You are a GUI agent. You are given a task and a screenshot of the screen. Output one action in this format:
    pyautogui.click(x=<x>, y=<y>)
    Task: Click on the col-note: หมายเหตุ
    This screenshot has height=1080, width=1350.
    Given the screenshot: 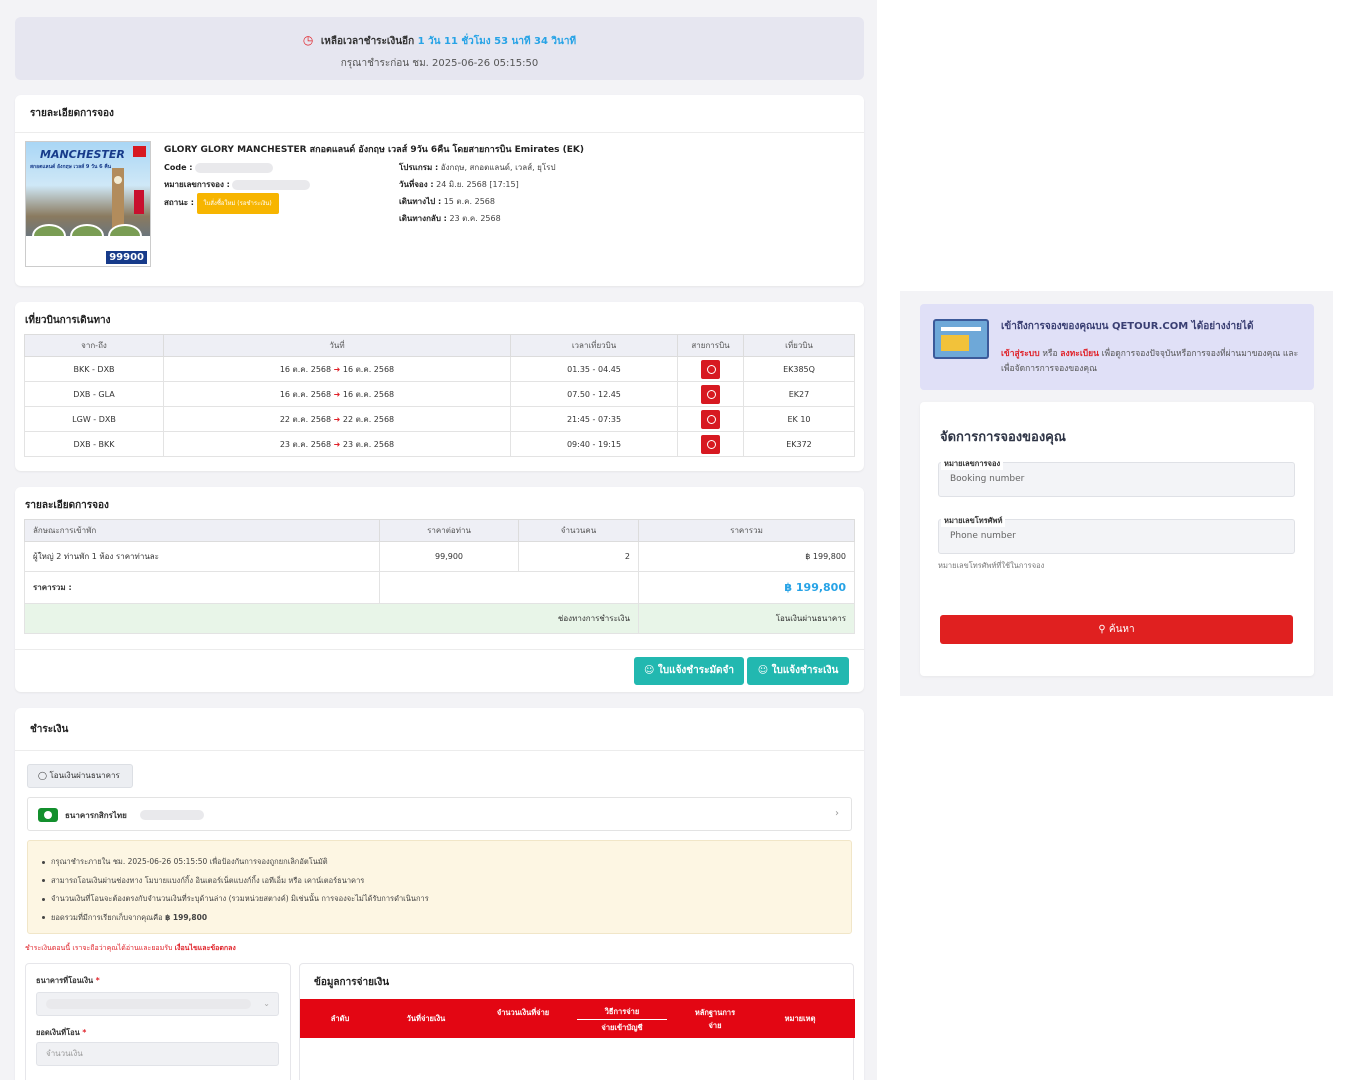 What is the action you would take?
    pyautogui.click(x=800, y=1018)
    